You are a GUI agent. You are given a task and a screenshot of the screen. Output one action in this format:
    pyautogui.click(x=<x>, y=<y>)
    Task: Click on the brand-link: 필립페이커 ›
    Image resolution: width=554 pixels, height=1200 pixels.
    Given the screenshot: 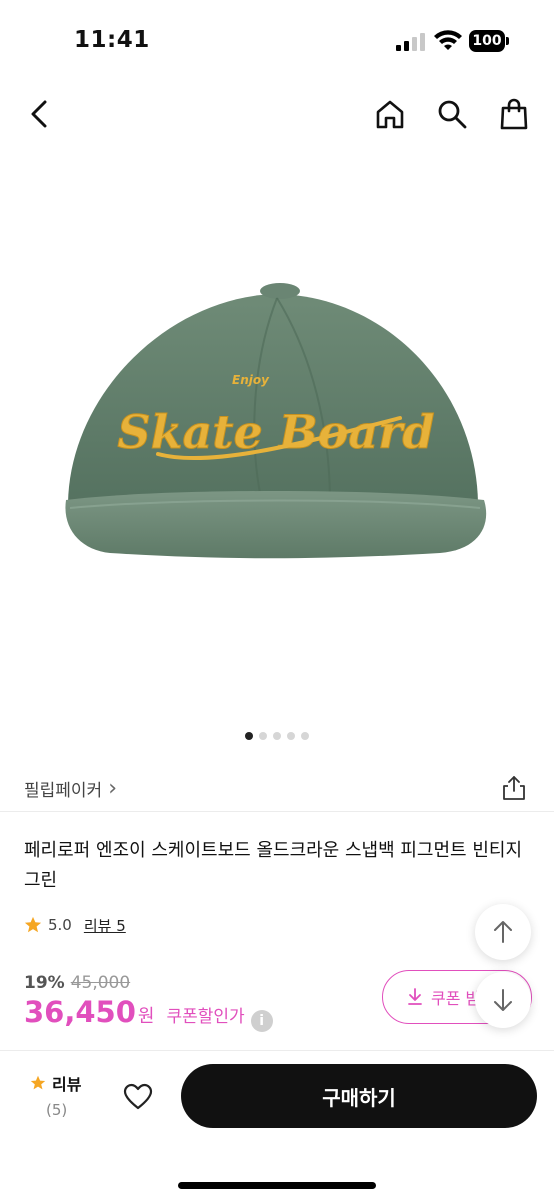 What is the action you would take?
    pyautogui.click(x=70, y=788)
    